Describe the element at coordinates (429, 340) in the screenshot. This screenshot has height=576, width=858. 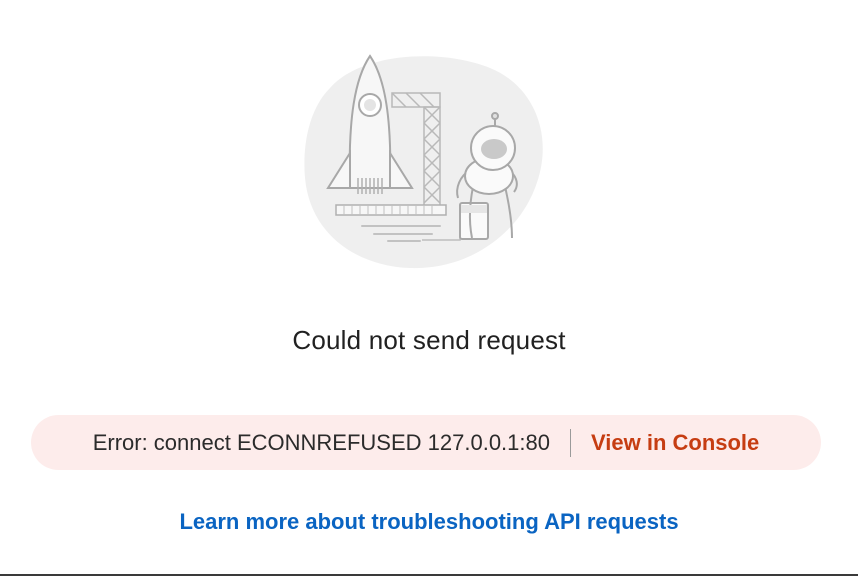
I see `error-title: Could not send request` at that location.